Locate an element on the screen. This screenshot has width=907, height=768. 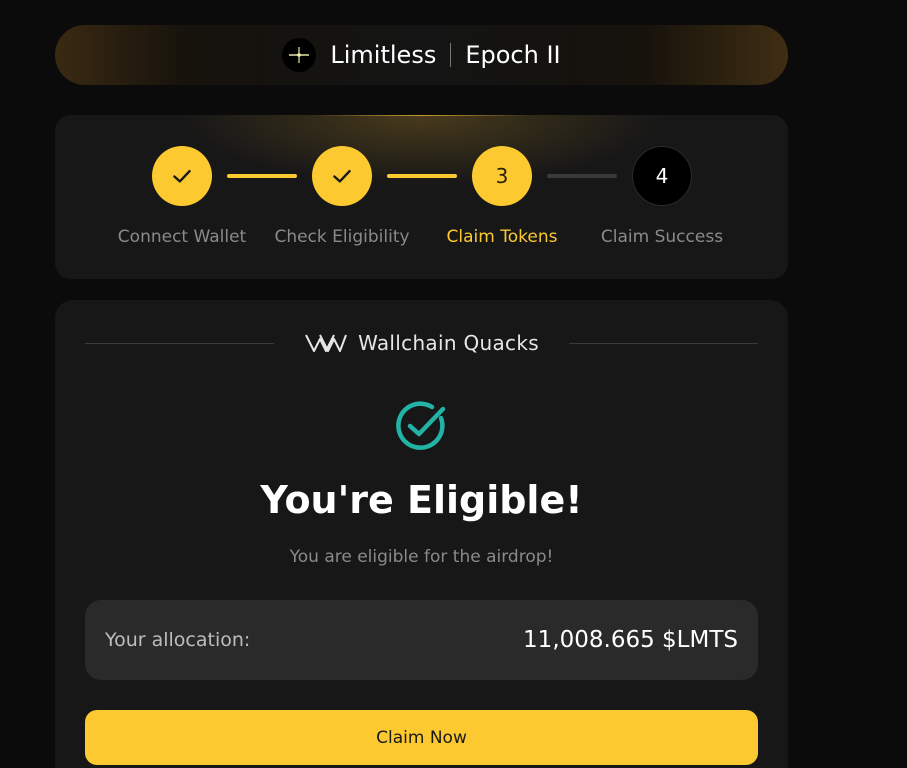
partner-badge: Wallchain Quacks is located at coordinates (421, 343).